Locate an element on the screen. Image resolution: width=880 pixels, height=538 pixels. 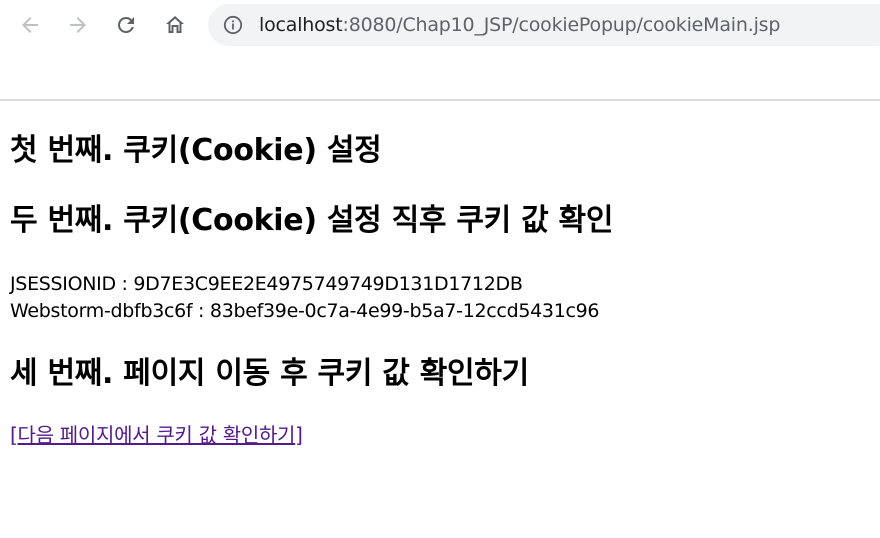
arrow-left-icon is located at coordinates (30, 25).